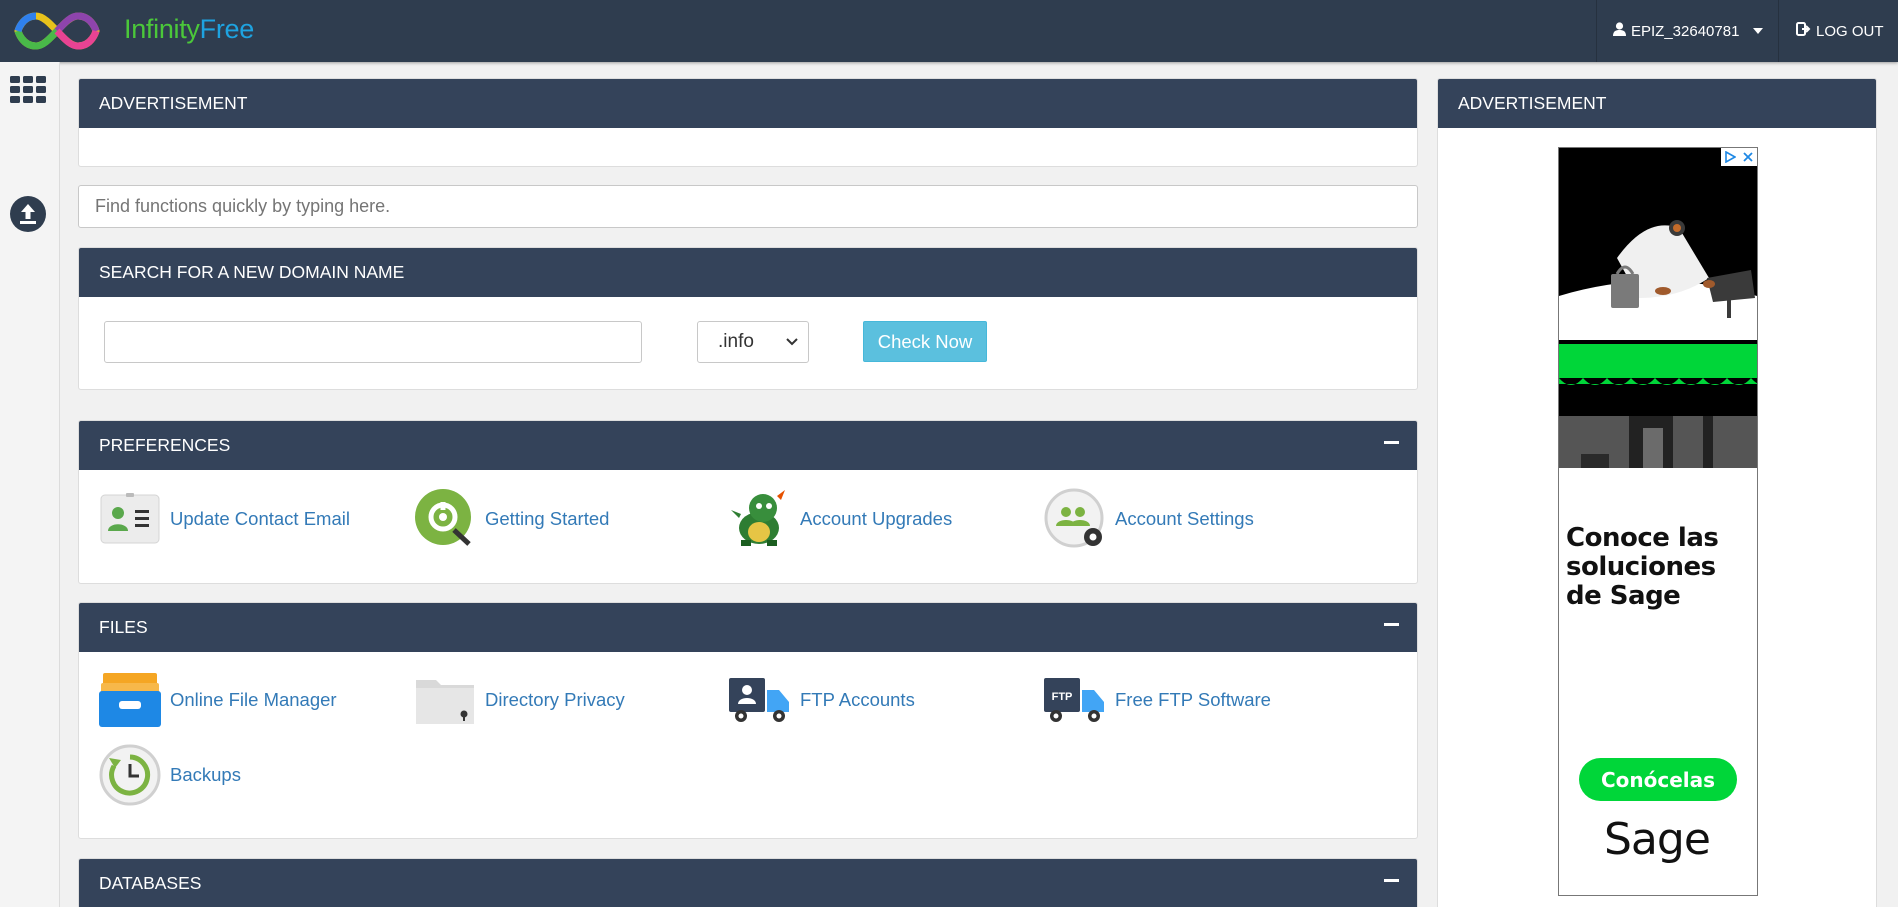 This screenshot has width=1898, height=907. Describe the element at coordinates (1075, 519) in the screenshot. I see `account-settings-icon` at that location.